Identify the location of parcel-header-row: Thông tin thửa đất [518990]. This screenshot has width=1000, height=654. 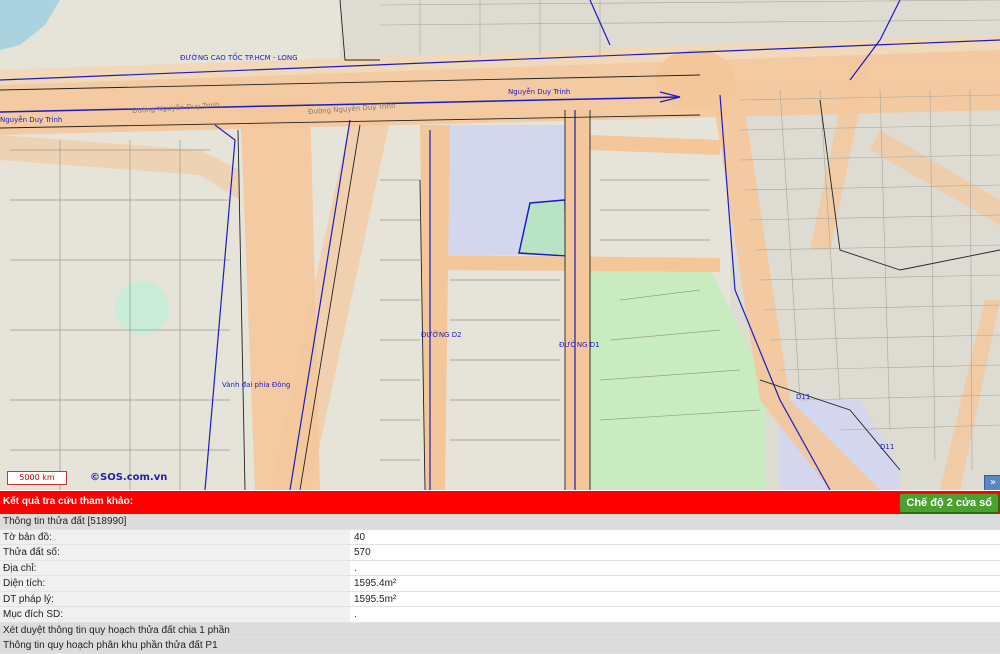
(500, 522).